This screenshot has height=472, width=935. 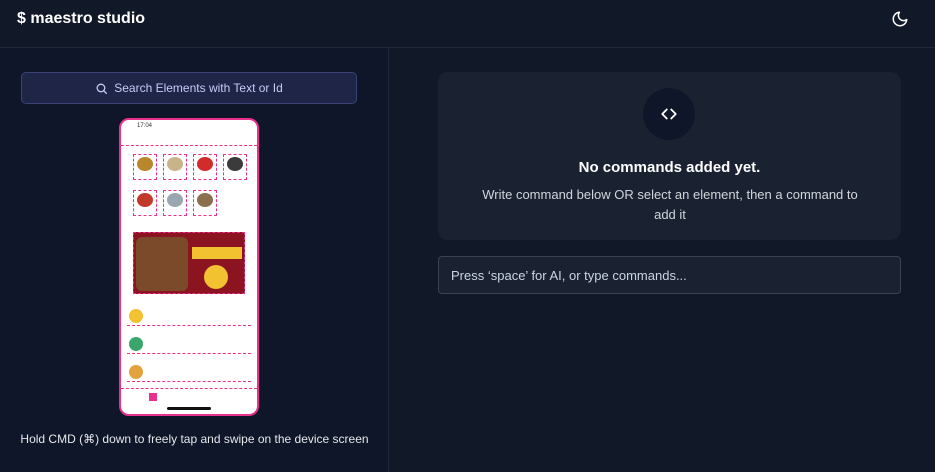 I want to click on empty-state-title: No commands added yet., so click(x=669, y=167).